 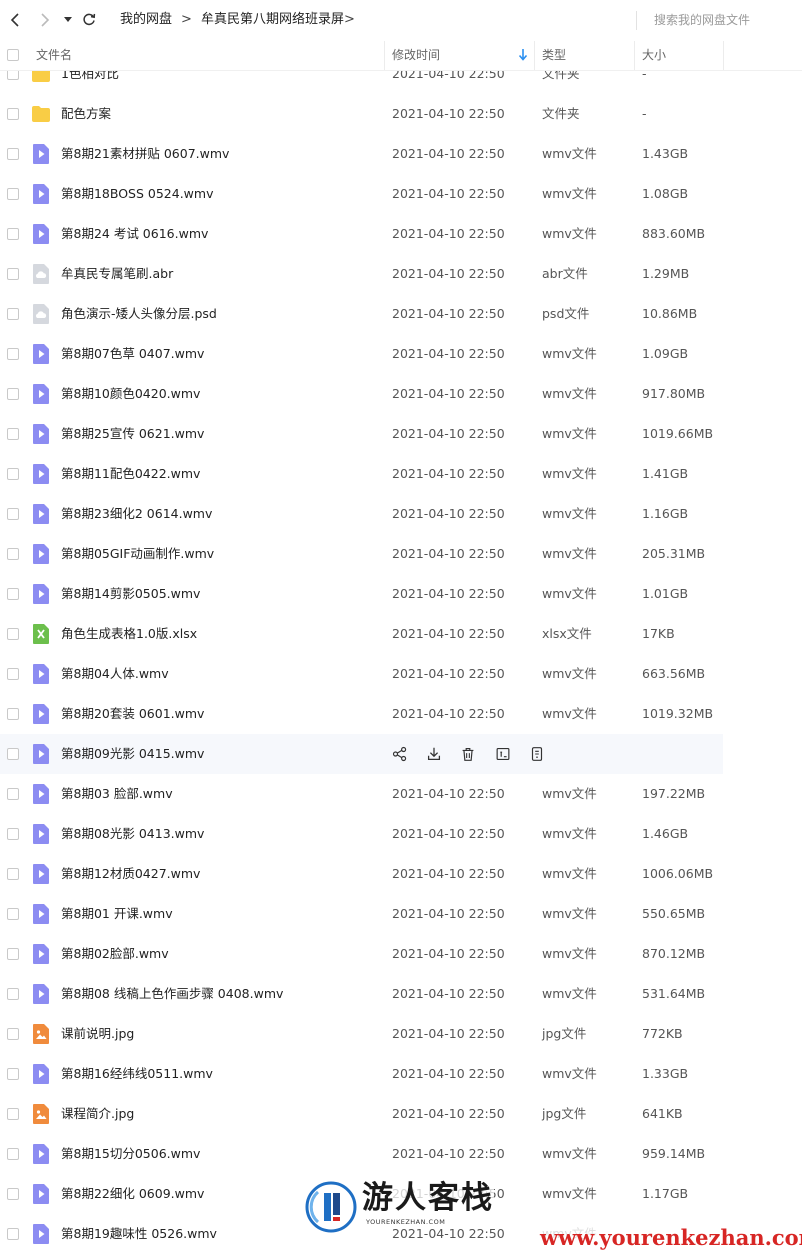 I want to click on file-name: 第8期04人体.wmv, so click(x=115, y=674).